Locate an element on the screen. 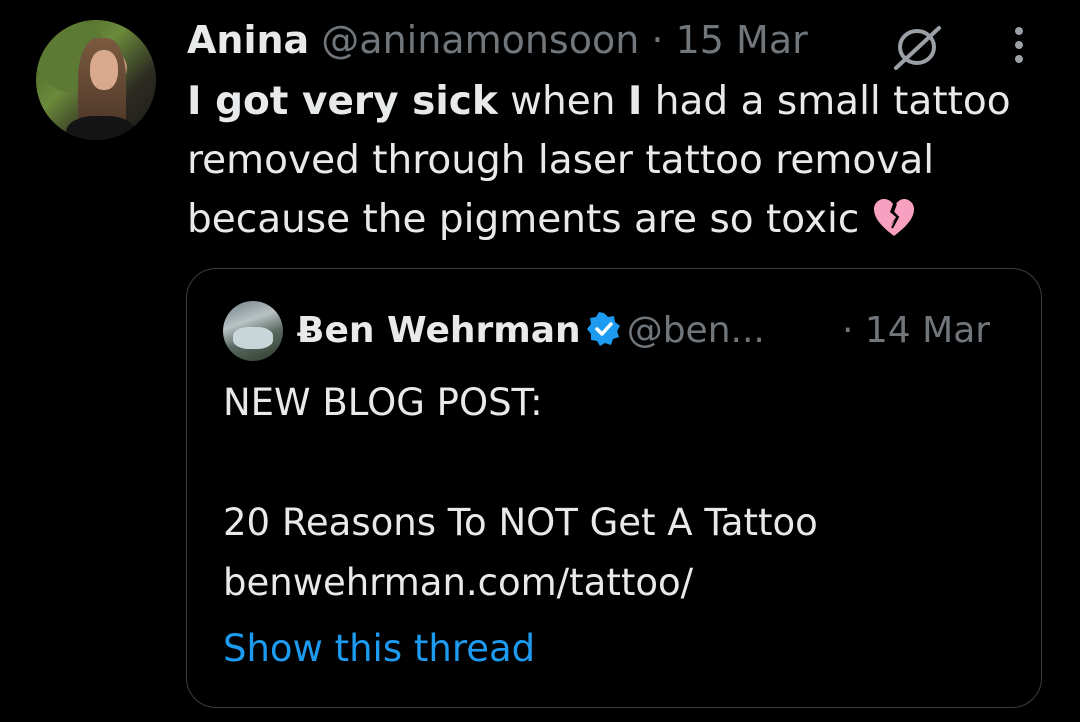 This screenshot has height=722, width=1080. mute-icon is located at coordinates (917, 47).